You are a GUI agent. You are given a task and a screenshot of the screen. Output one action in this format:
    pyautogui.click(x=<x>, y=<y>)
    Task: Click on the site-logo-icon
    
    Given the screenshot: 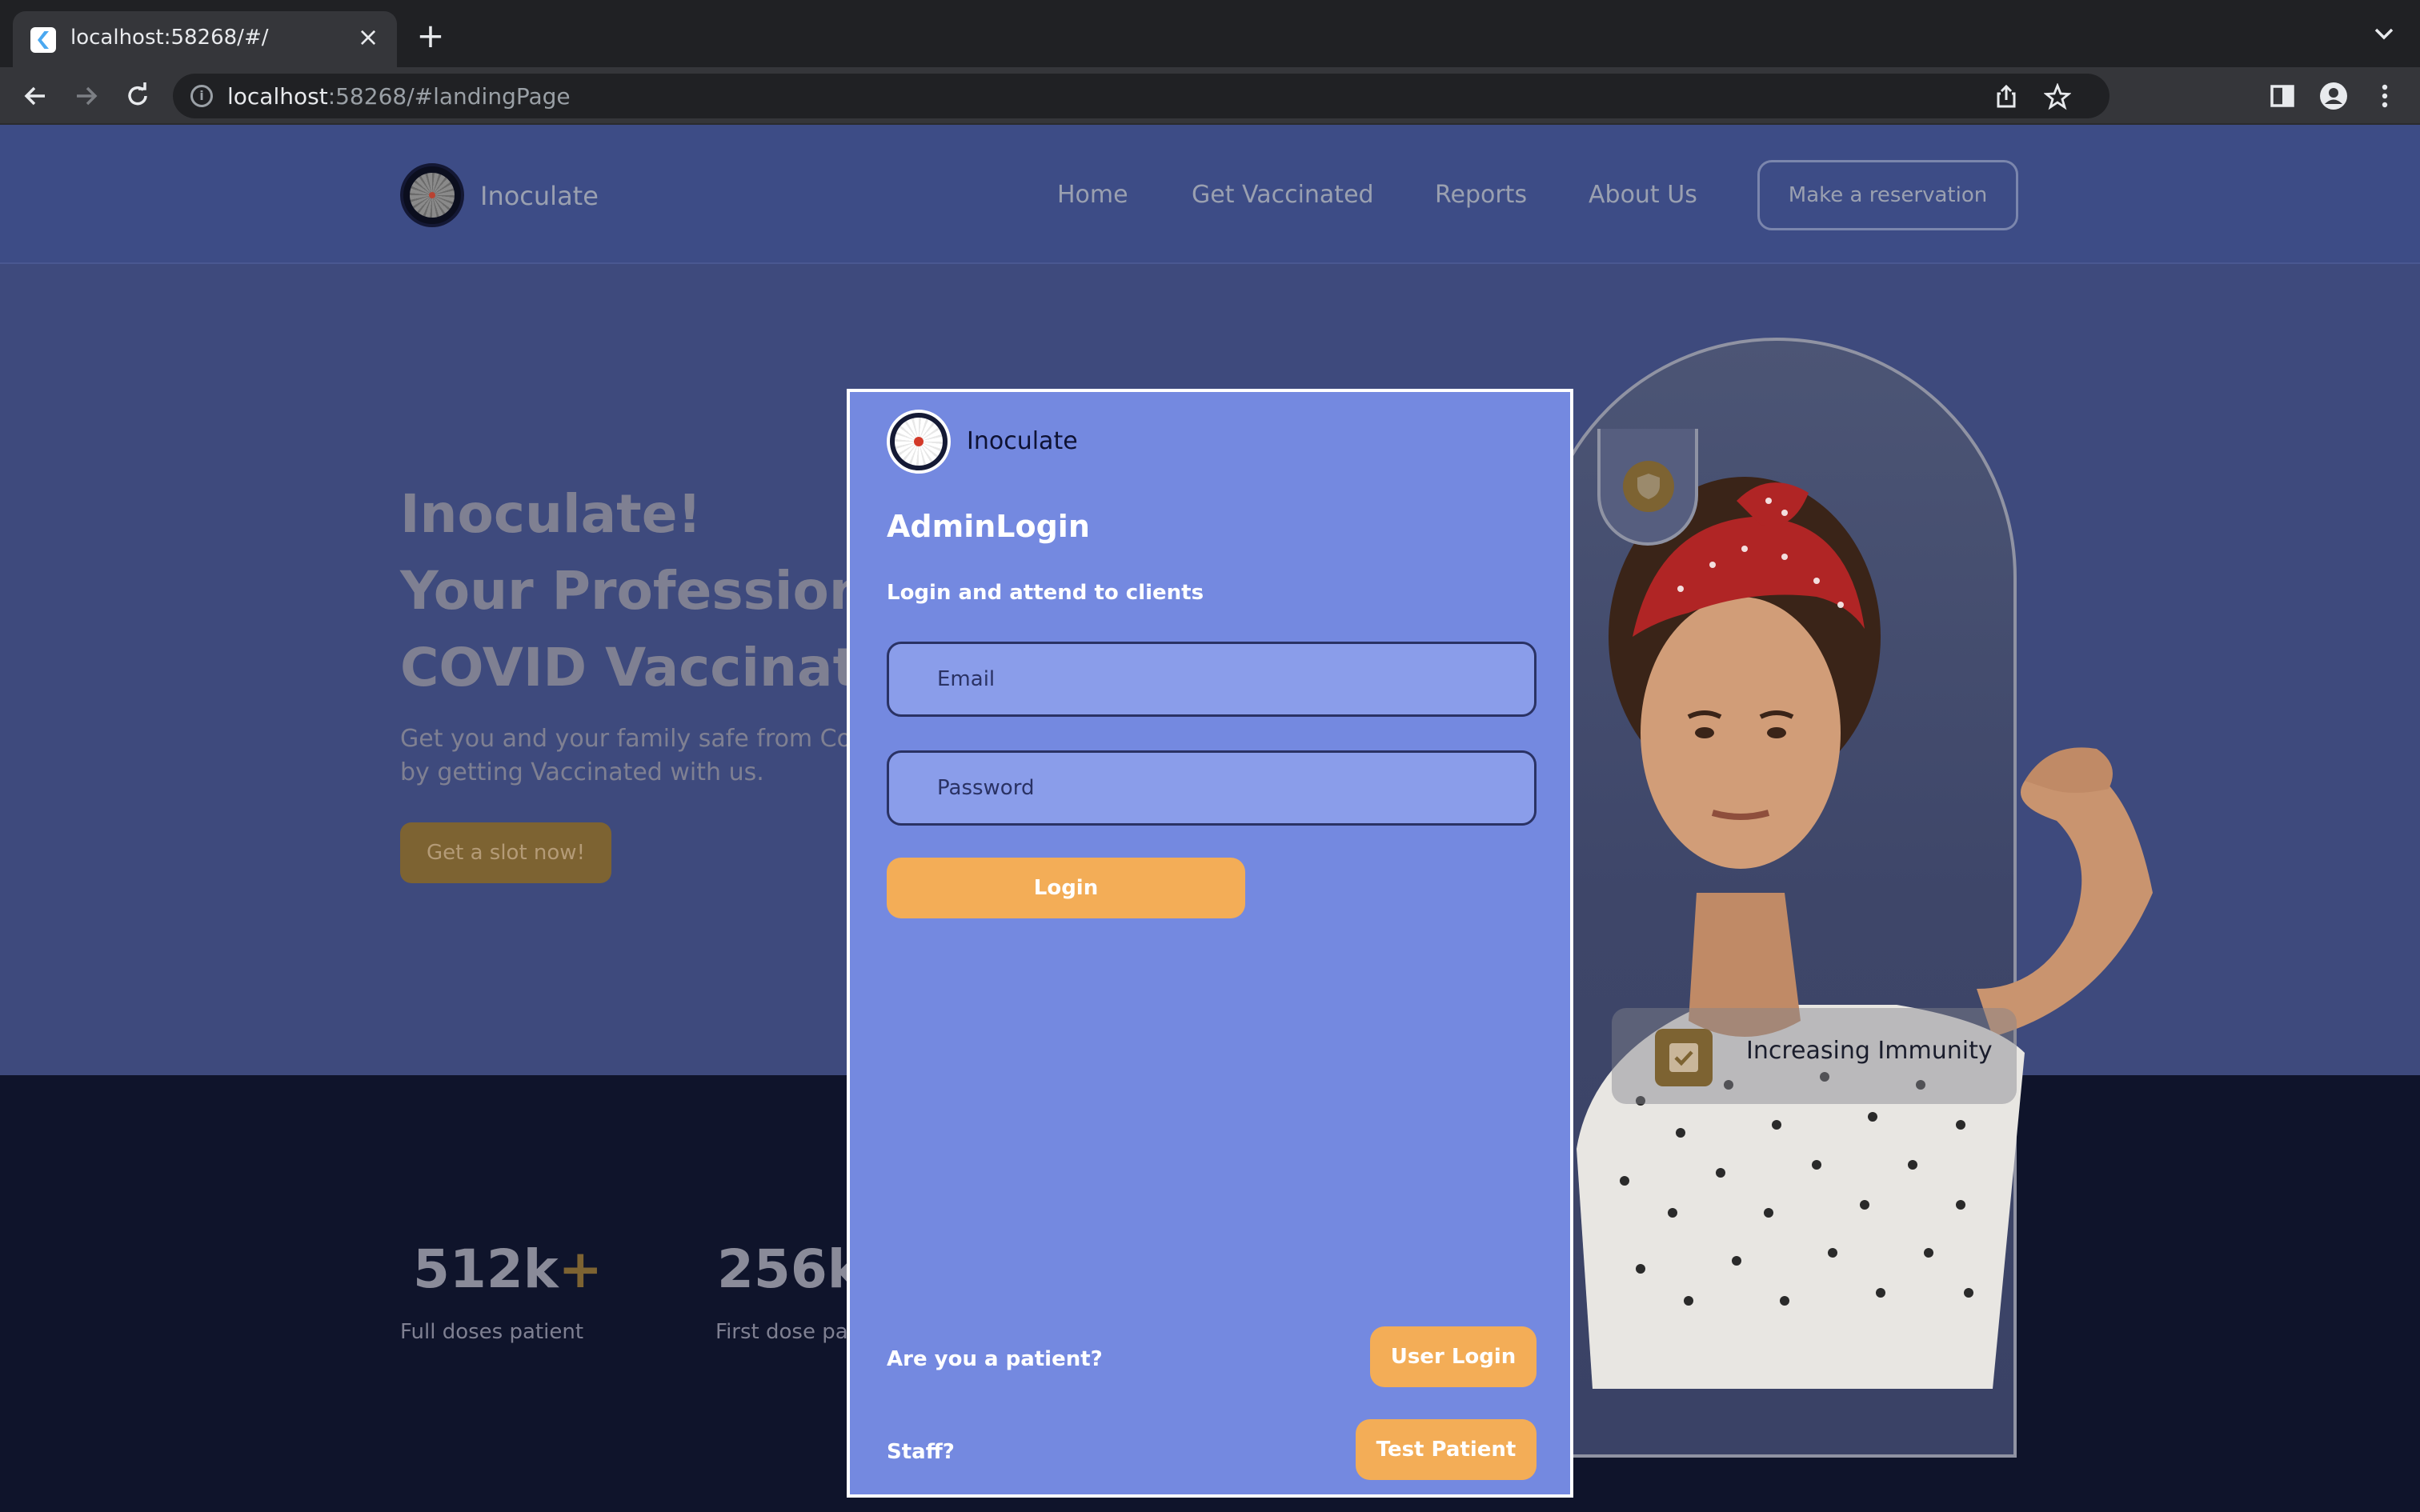 What is the action you would take?
    pyautogui.click(x=432, y=195)
    